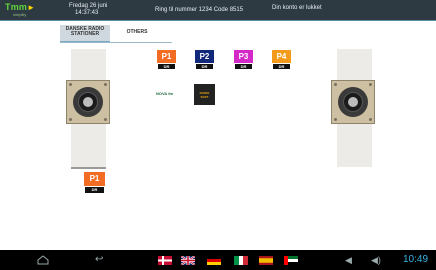 This screenshot has width=436, height=270. I want to click on volume-down-icon: ◀, so click(348, 260).